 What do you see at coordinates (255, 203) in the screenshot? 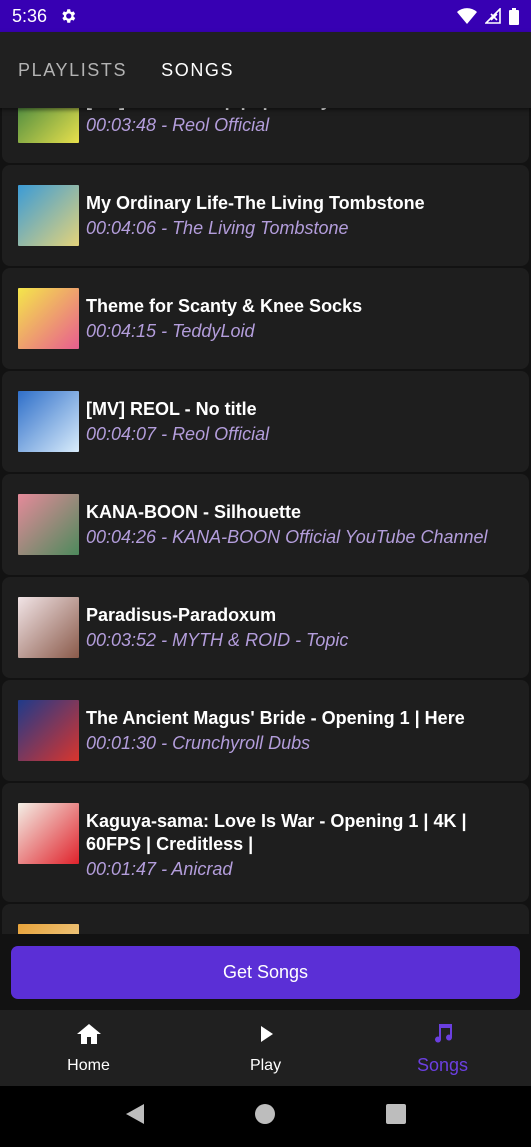
I see `song-title: My Ordinary Life-The Living Tombstone` at bounding box center [255, 203].